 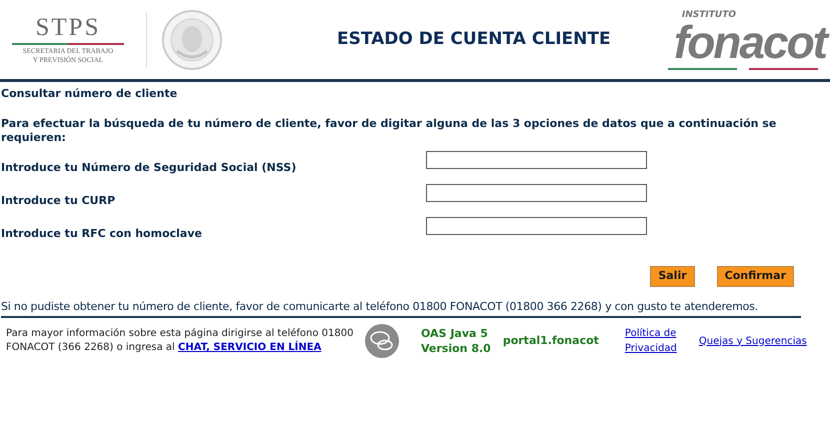 I want to click on seal-drawing, so click(x=192, y=39).